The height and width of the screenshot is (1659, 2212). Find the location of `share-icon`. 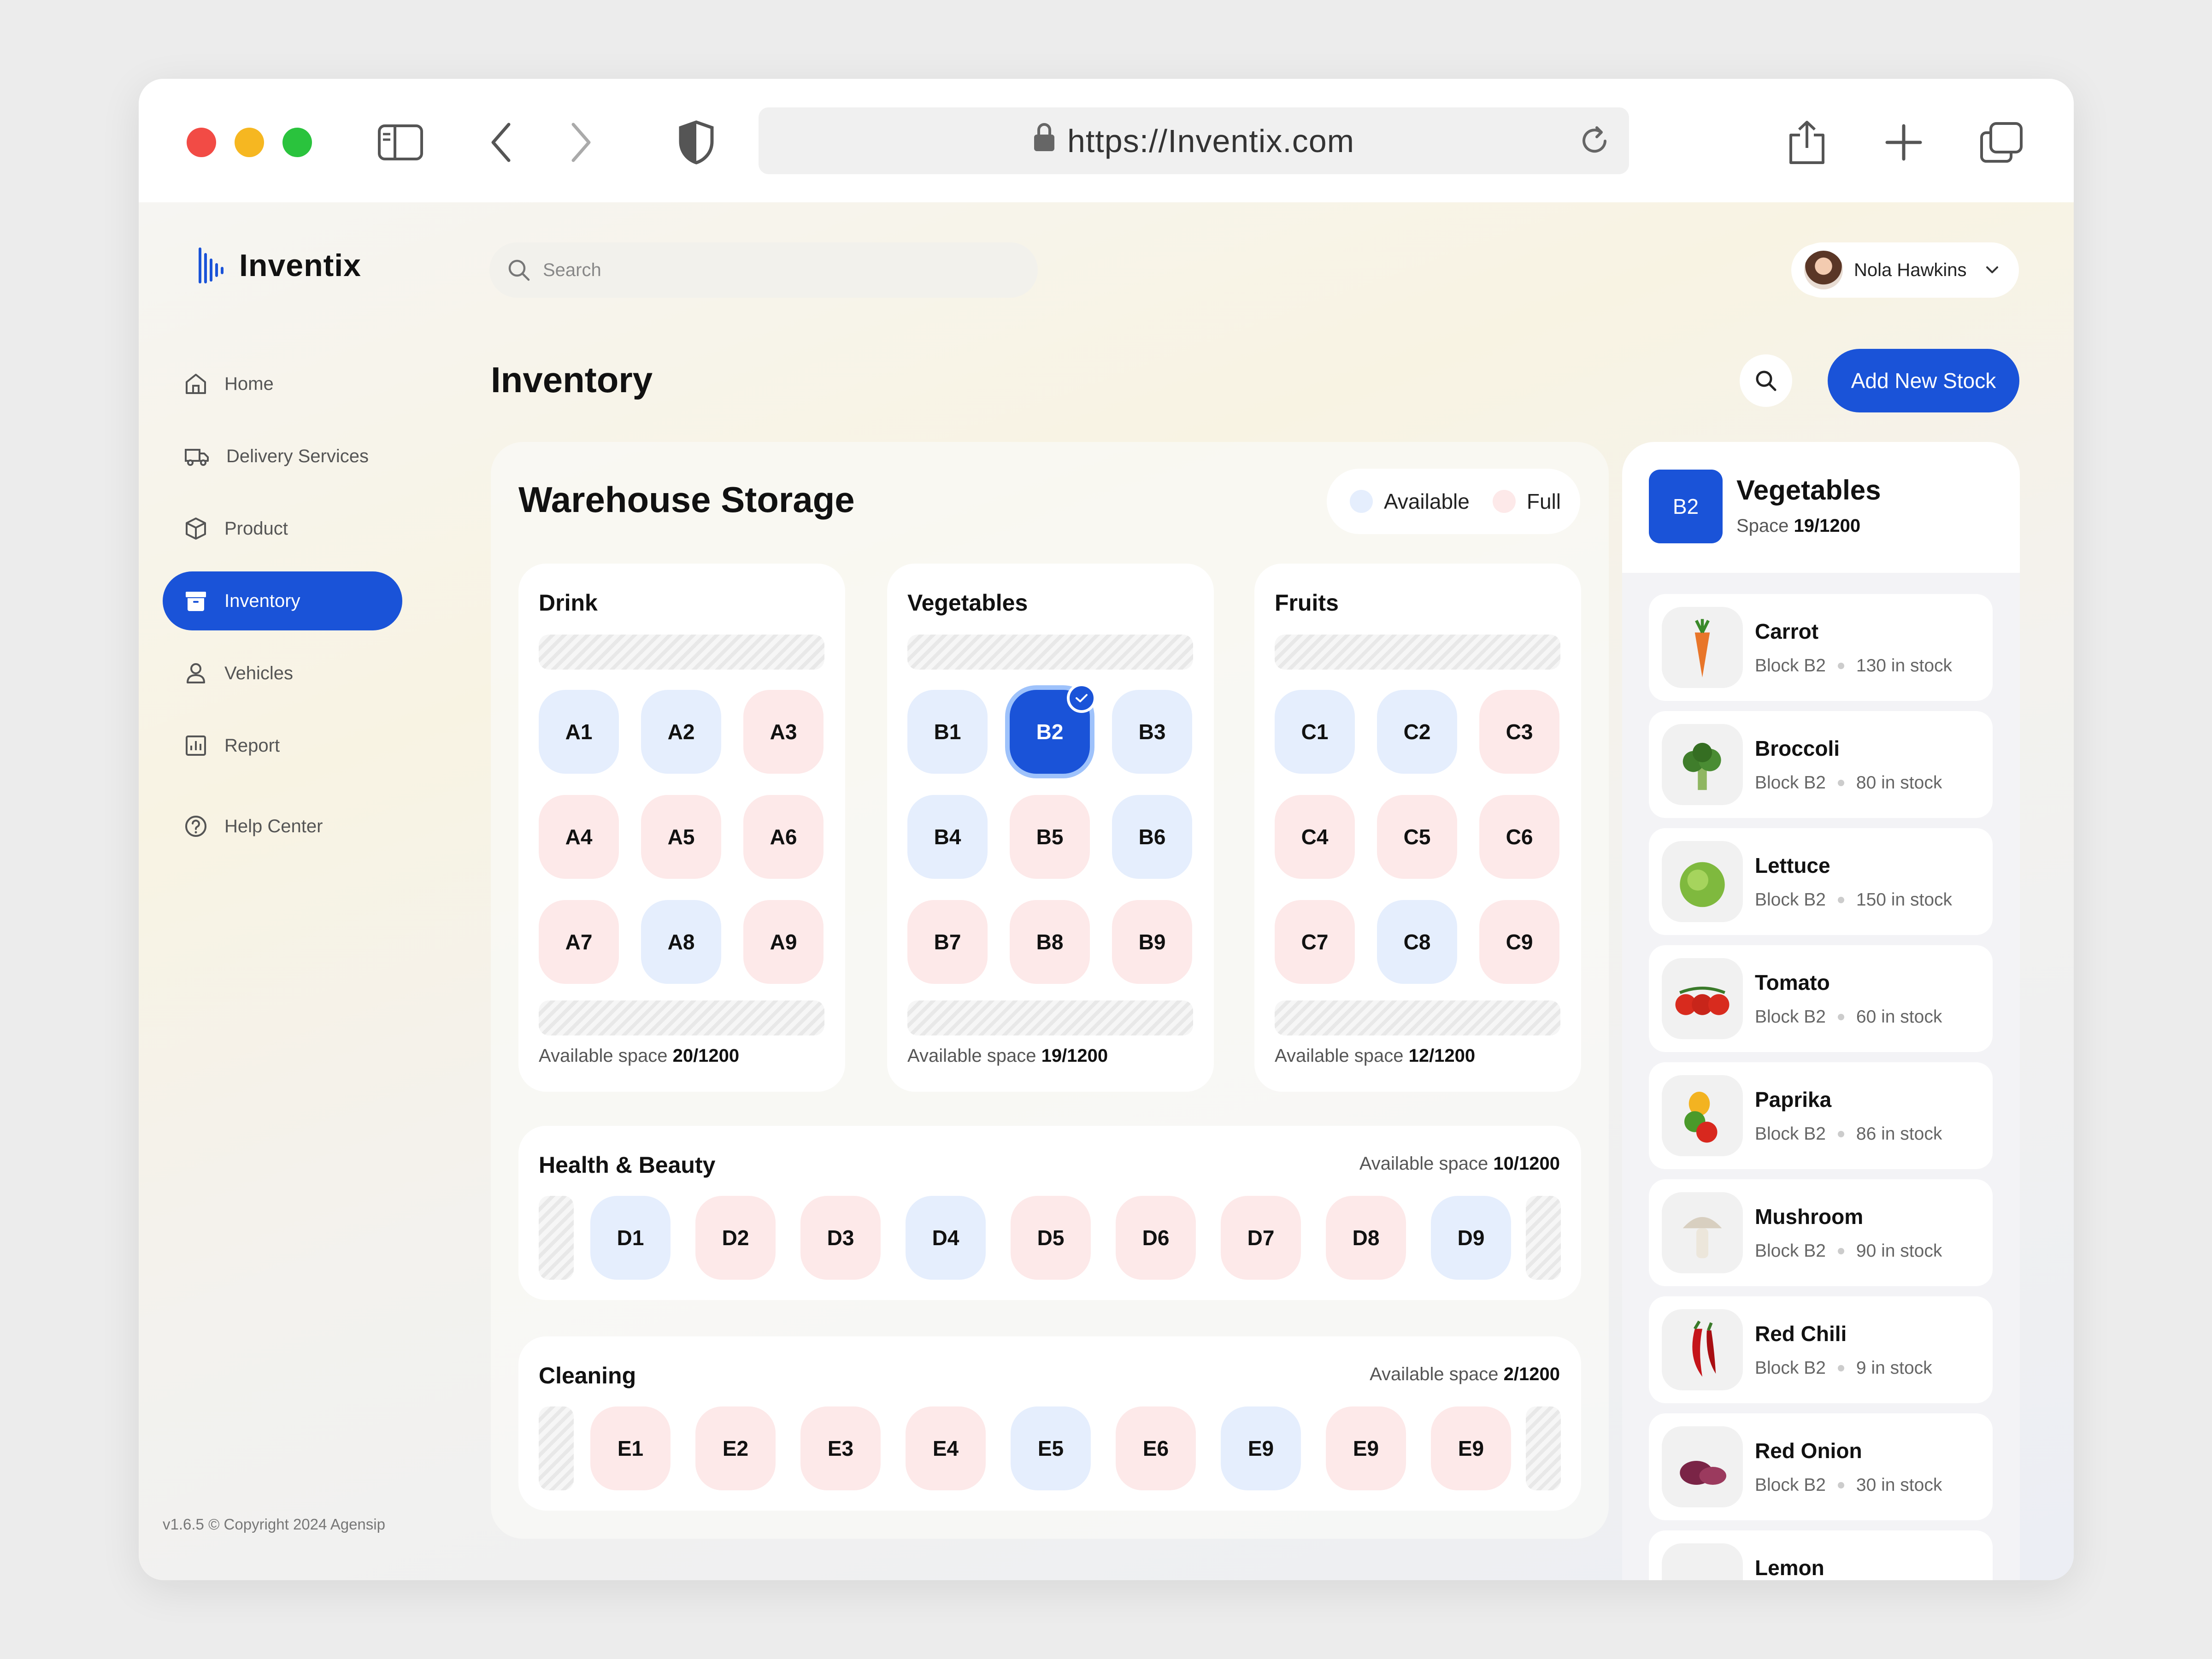

share-icon is located at coordinates (1807, 142).